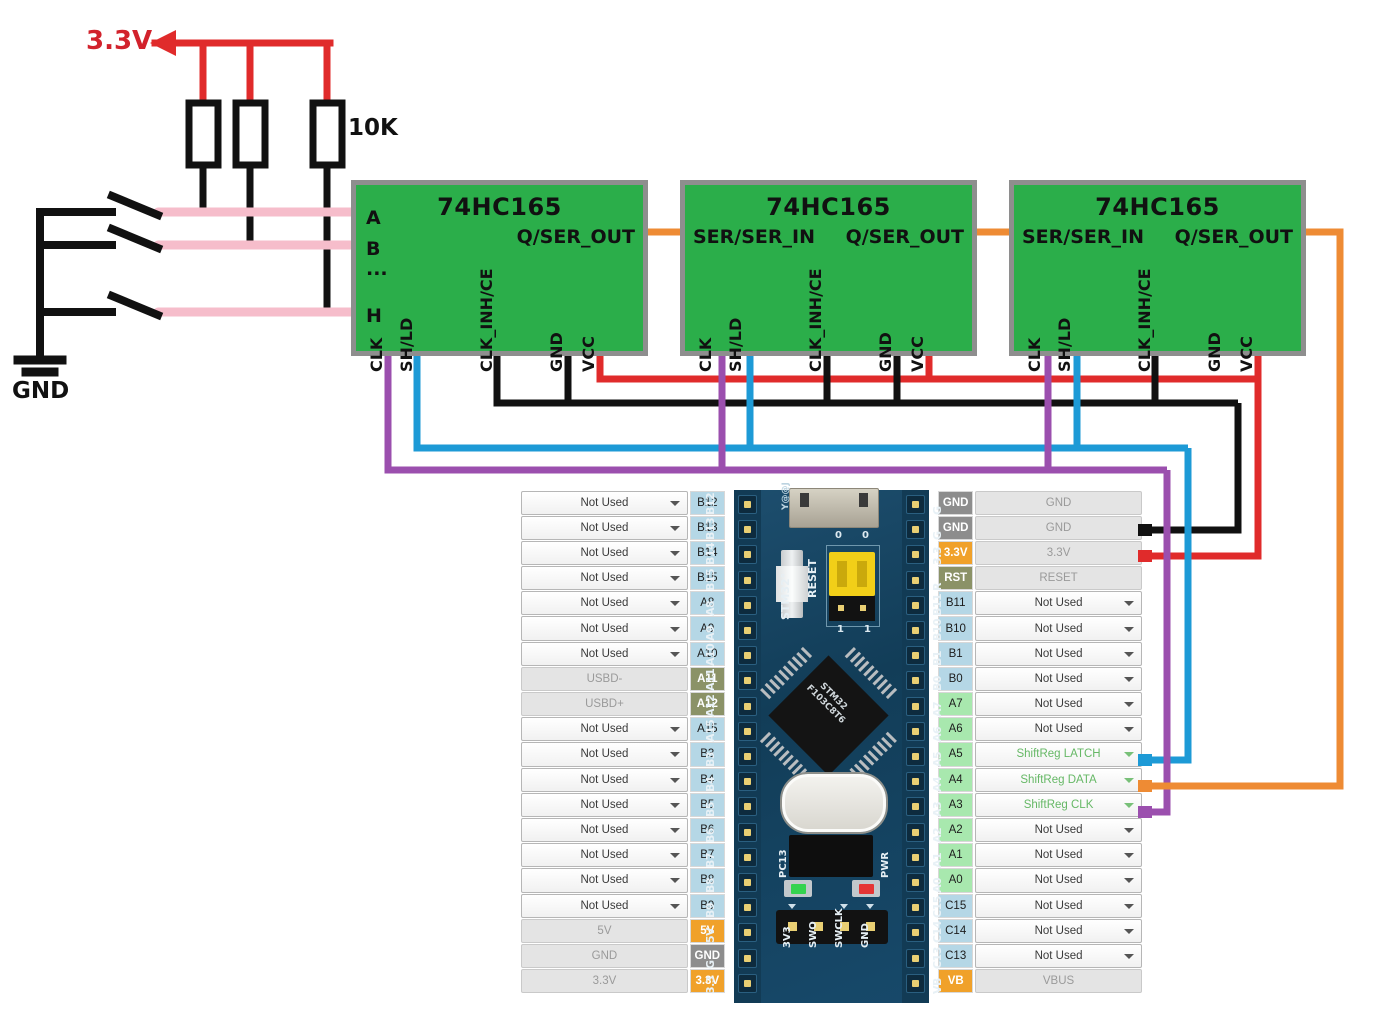  Describe the element at coordinates (1145, 786) in the screenshot. I see `data-endcap` at that location.